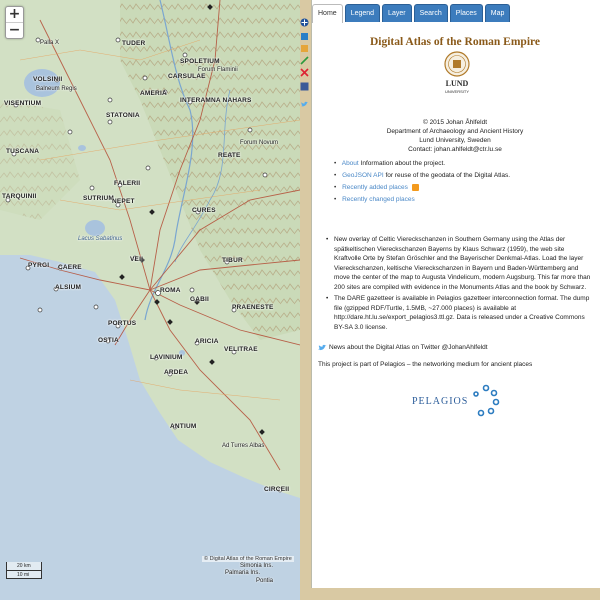  Describe the element at coordinates (304, 22) in the screenshot. I see `navigation-icon` at that location.